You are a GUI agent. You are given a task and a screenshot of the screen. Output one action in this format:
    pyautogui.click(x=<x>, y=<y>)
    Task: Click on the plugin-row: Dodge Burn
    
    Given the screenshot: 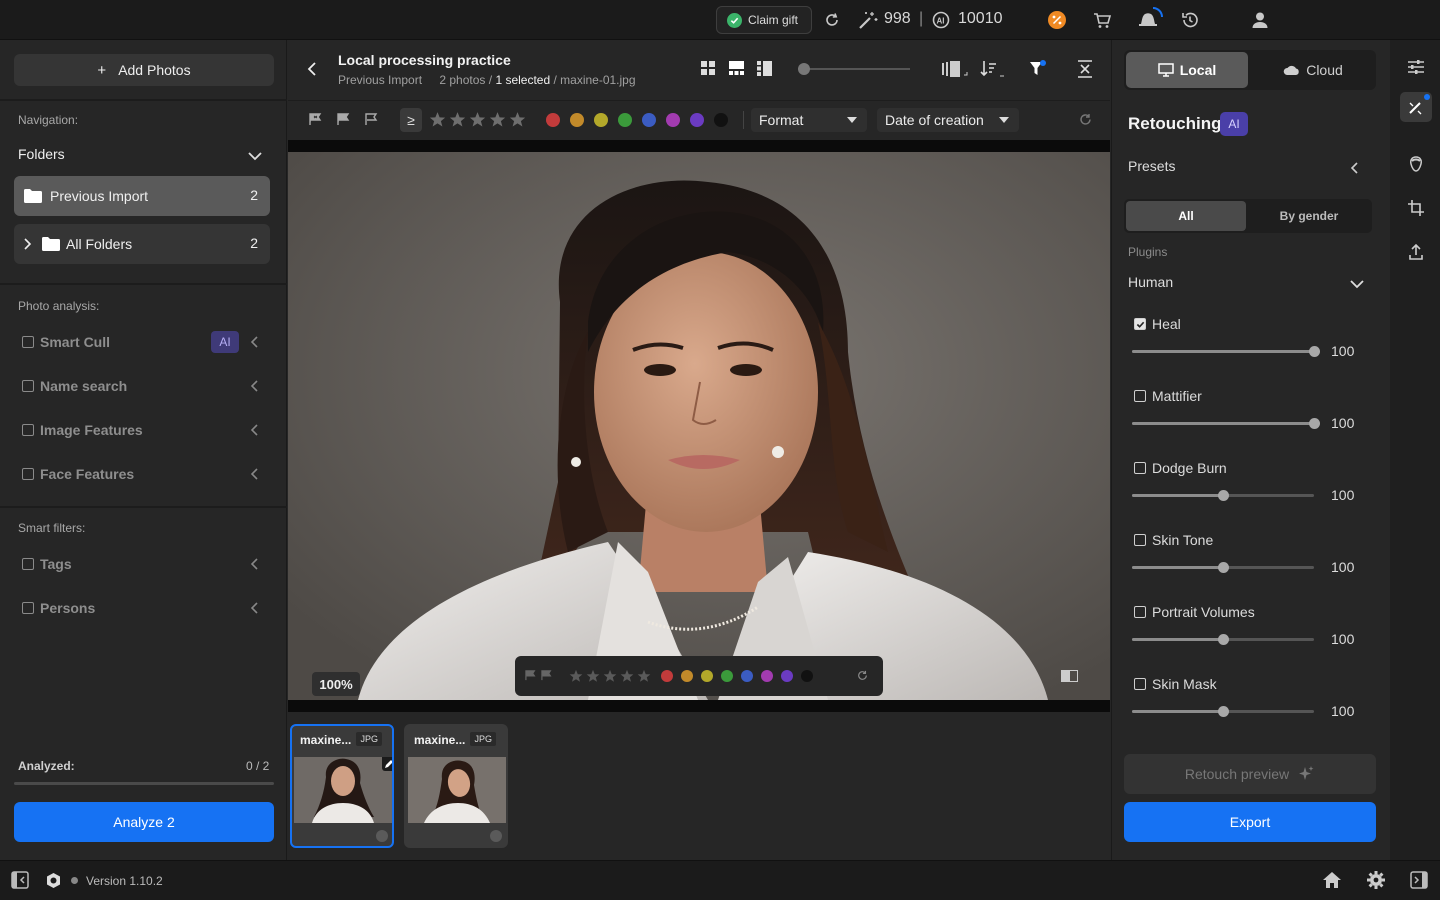 What is the action you would take?
    pyautogui.click(x=1254, y=468)
    